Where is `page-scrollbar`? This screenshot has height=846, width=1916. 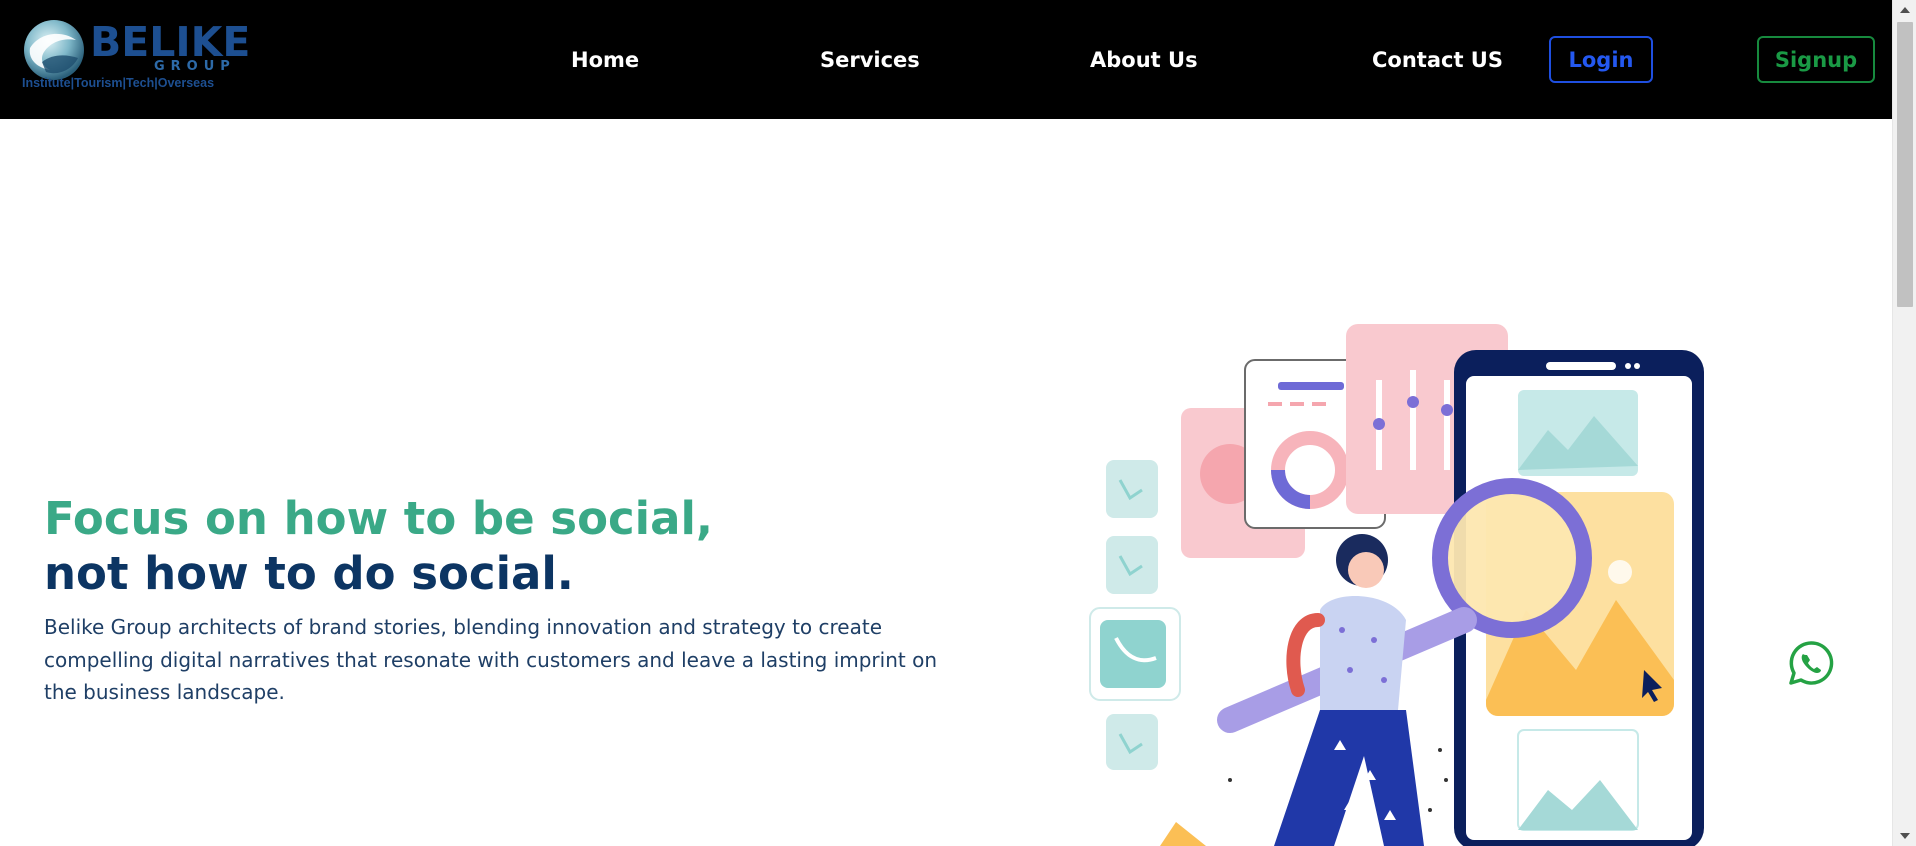
page-scrollbar is located at coordinates (1904, 423).